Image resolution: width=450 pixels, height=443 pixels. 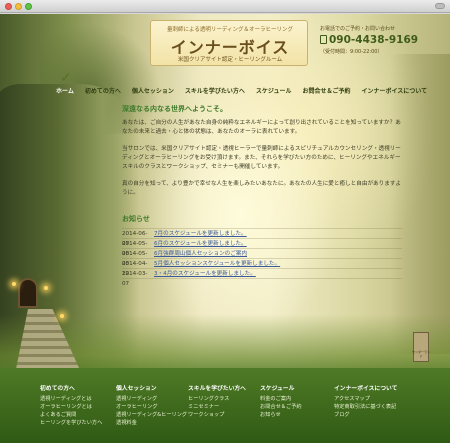 I want to click on news-date: 2014-03-07, so click(x=135, y=279).